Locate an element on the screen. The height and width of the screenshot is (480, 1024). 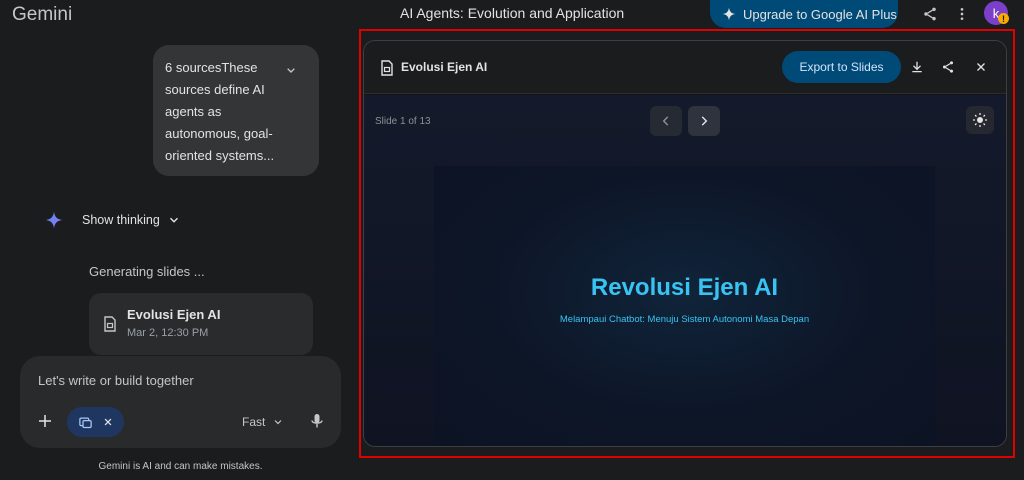
canvas-header: Evolusi Ejen AI Export to Slides is located at coordinates (685, 67).